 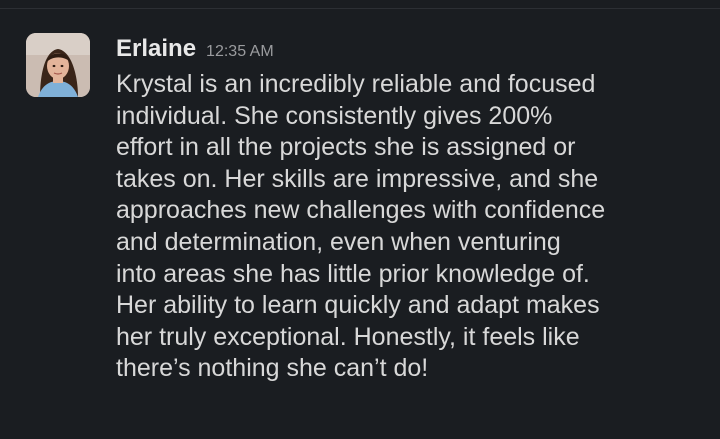 What do you see at coordinates (334, 115) in the screenshot?
I see `message-line: individual. She consistently gives 200%` at bounding box center [334, 115].